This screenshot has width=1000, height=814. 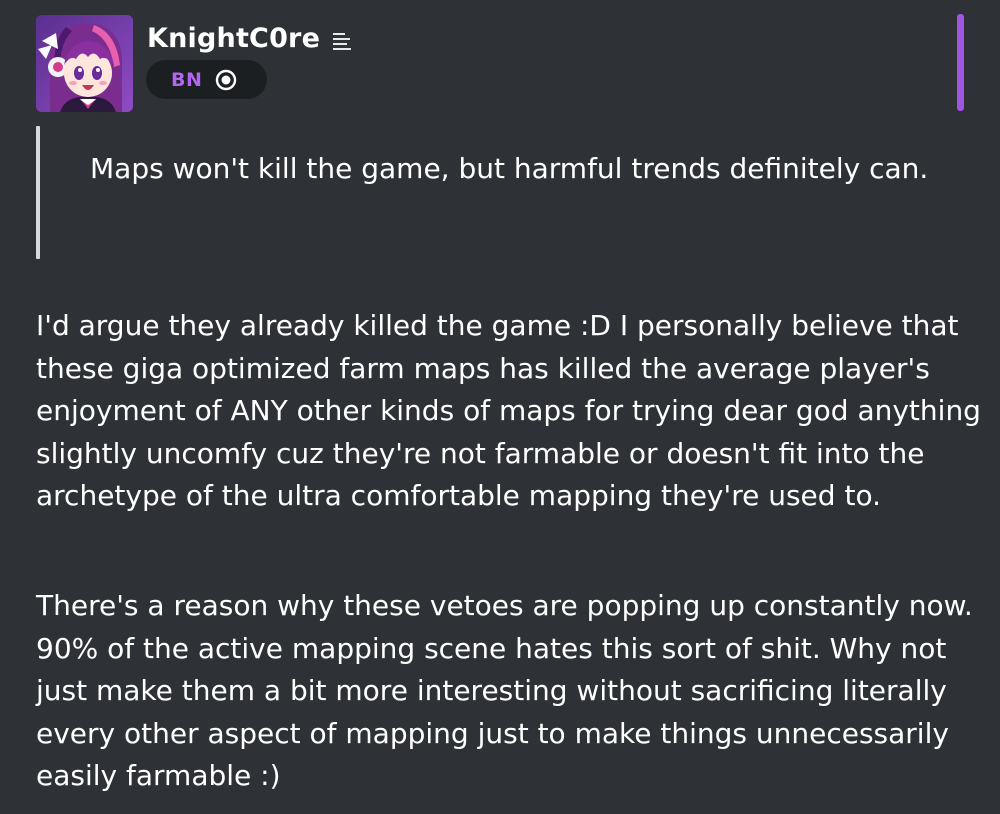 I want to click on avatar-image, so click(x=84, y=63).